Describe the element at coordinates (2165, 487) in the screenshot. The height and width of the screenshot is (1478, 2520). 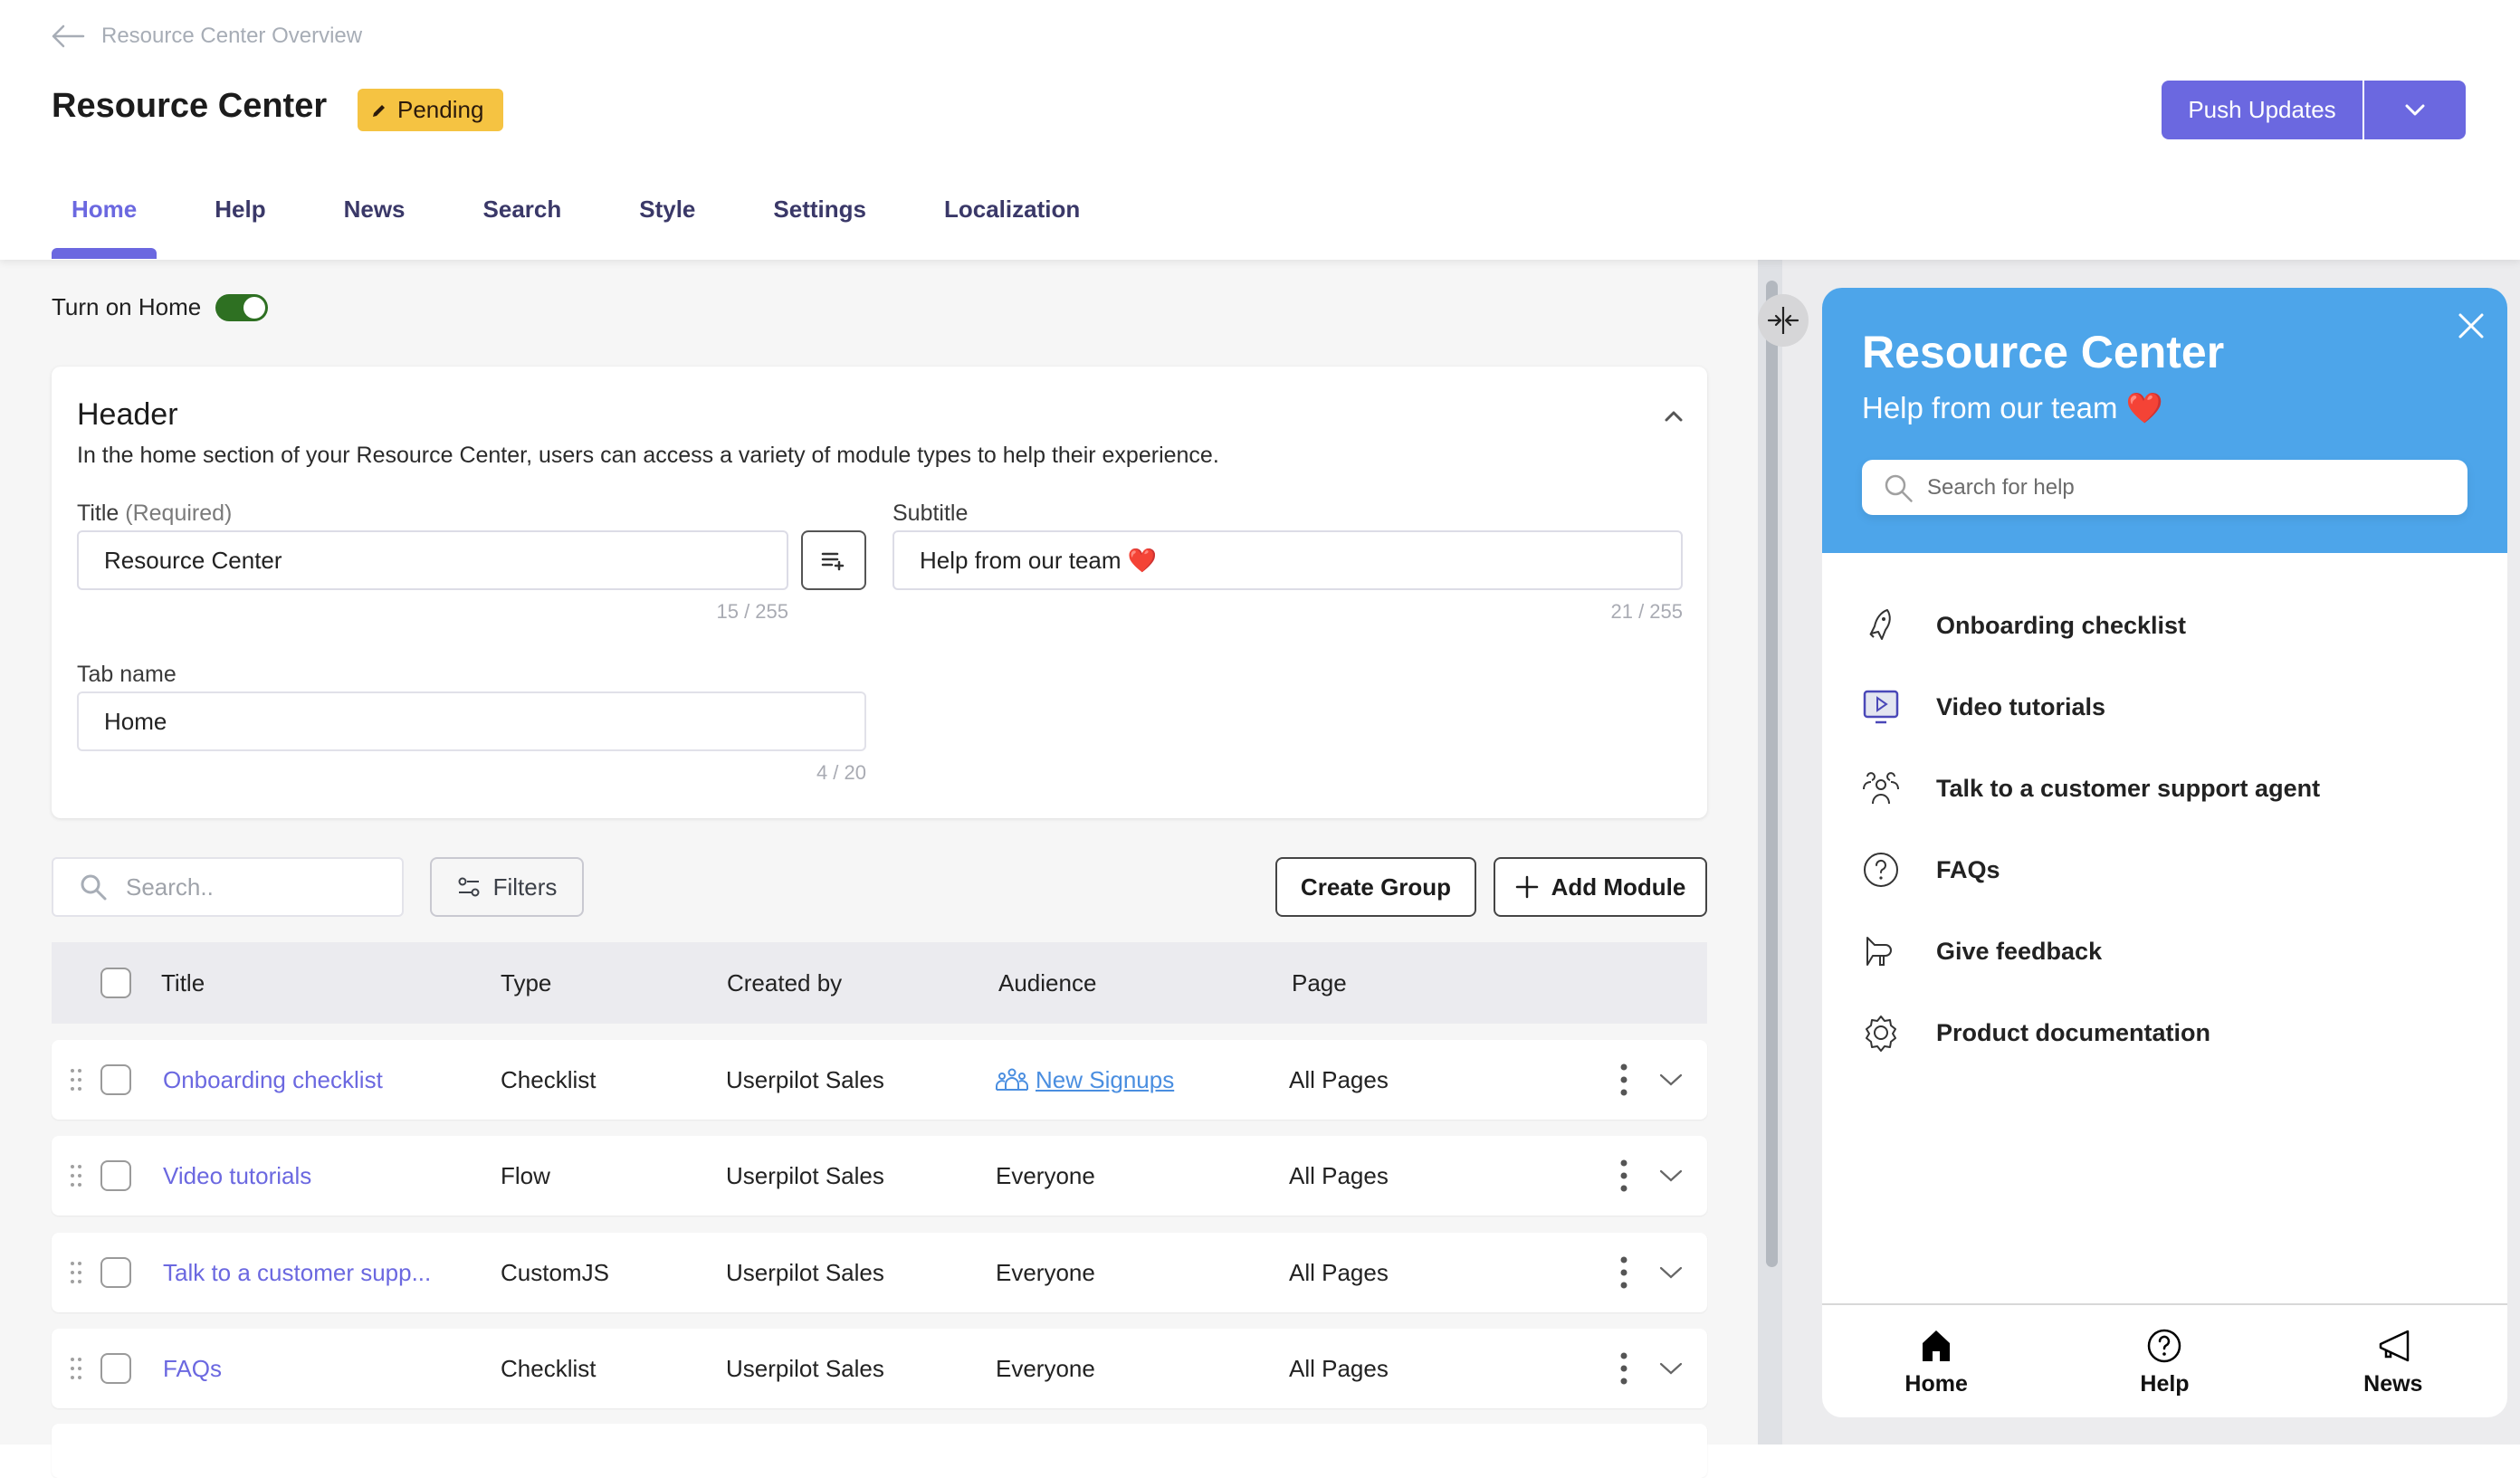
I see `preview-search-input: Search for help` at that location.